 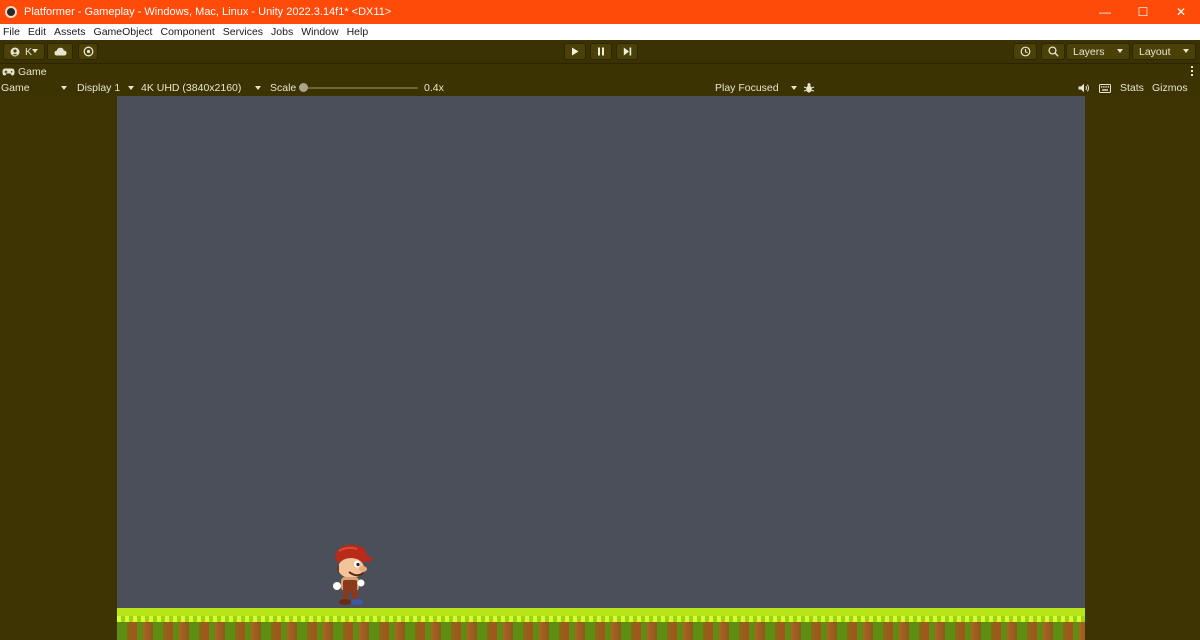 I want to click on cloud-icon, so click(x=60, y=51).